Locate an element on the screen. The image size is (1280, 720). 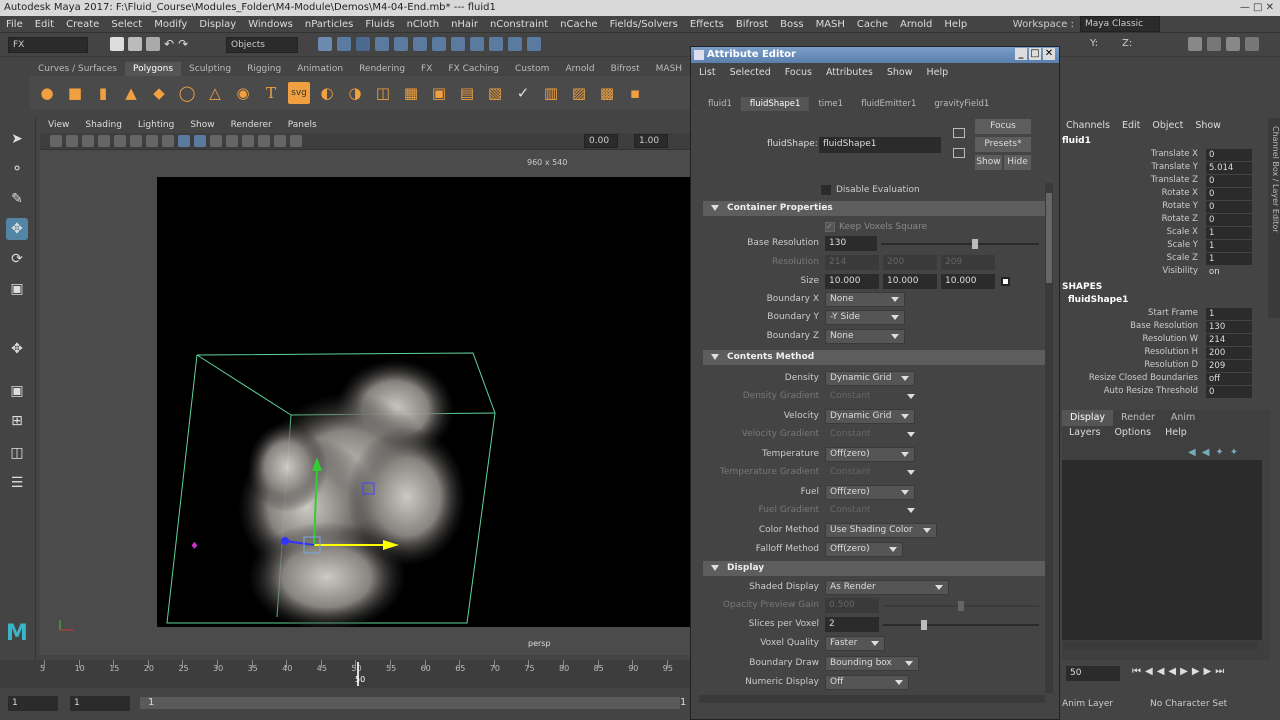
select-tool-icon: ➤ is located at coordinates (17, 139).